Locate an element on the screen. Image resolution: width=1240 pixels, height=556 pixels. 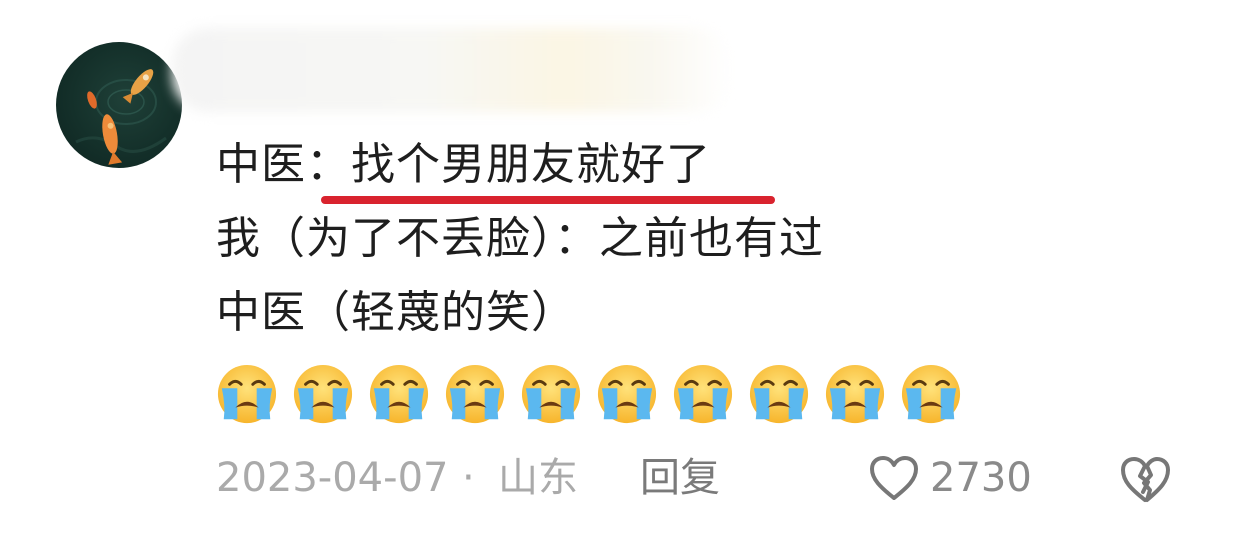
avatar is located at coordinates (119, 105).